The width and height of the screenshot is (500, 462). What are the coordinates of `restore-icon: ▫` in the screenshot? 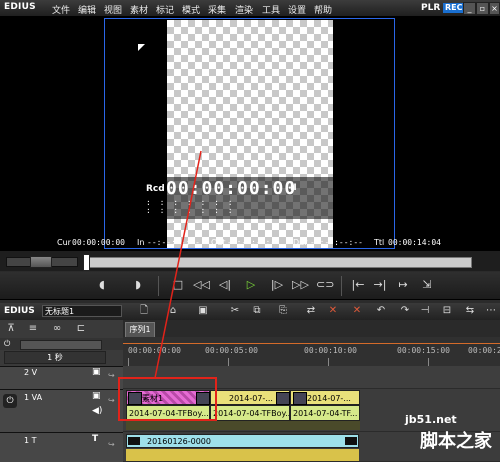 It's located at (482, 8).